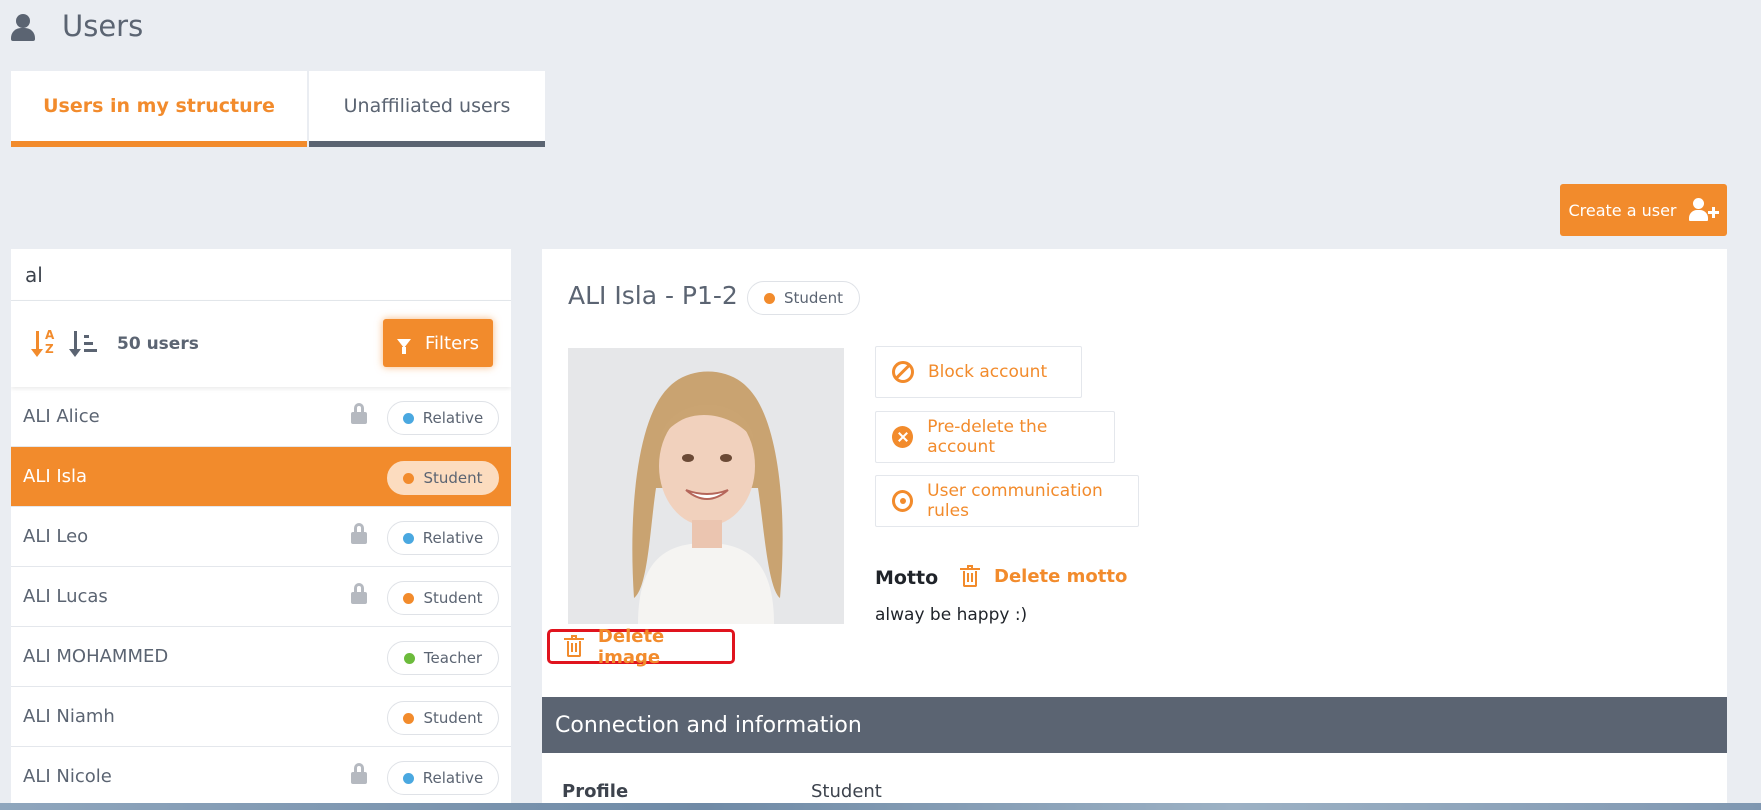 The height and width of the screenshot is (810, 1761). What do you see at coordinates (903, 437) in the screenshot?
I see `close-circle-icon` at bounding box center [903, 437].